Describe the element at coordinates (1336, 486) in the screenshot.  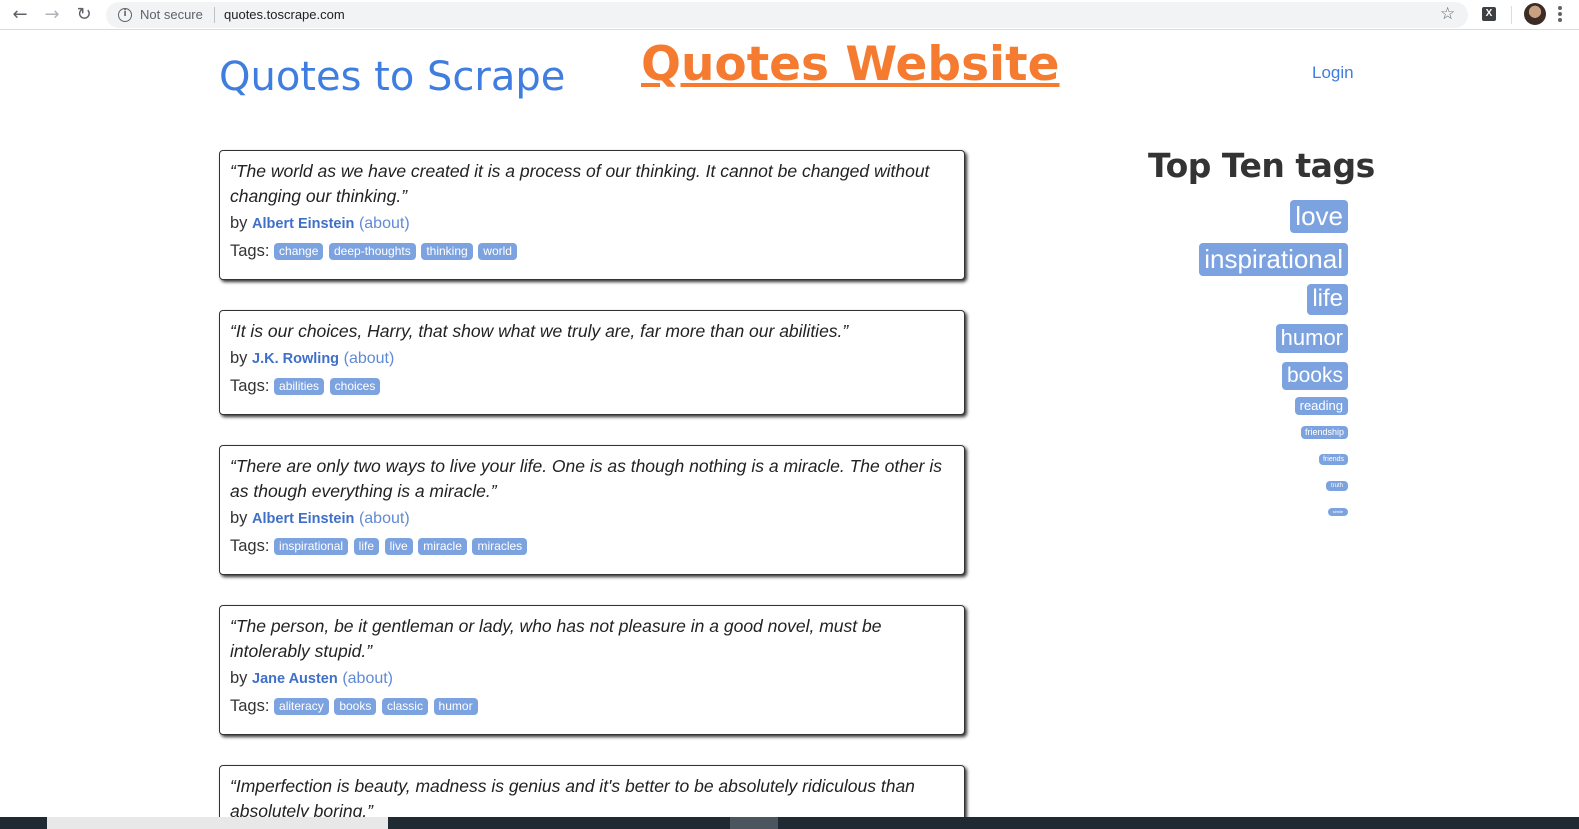
I see `top-tag-truth: truth` at that location.